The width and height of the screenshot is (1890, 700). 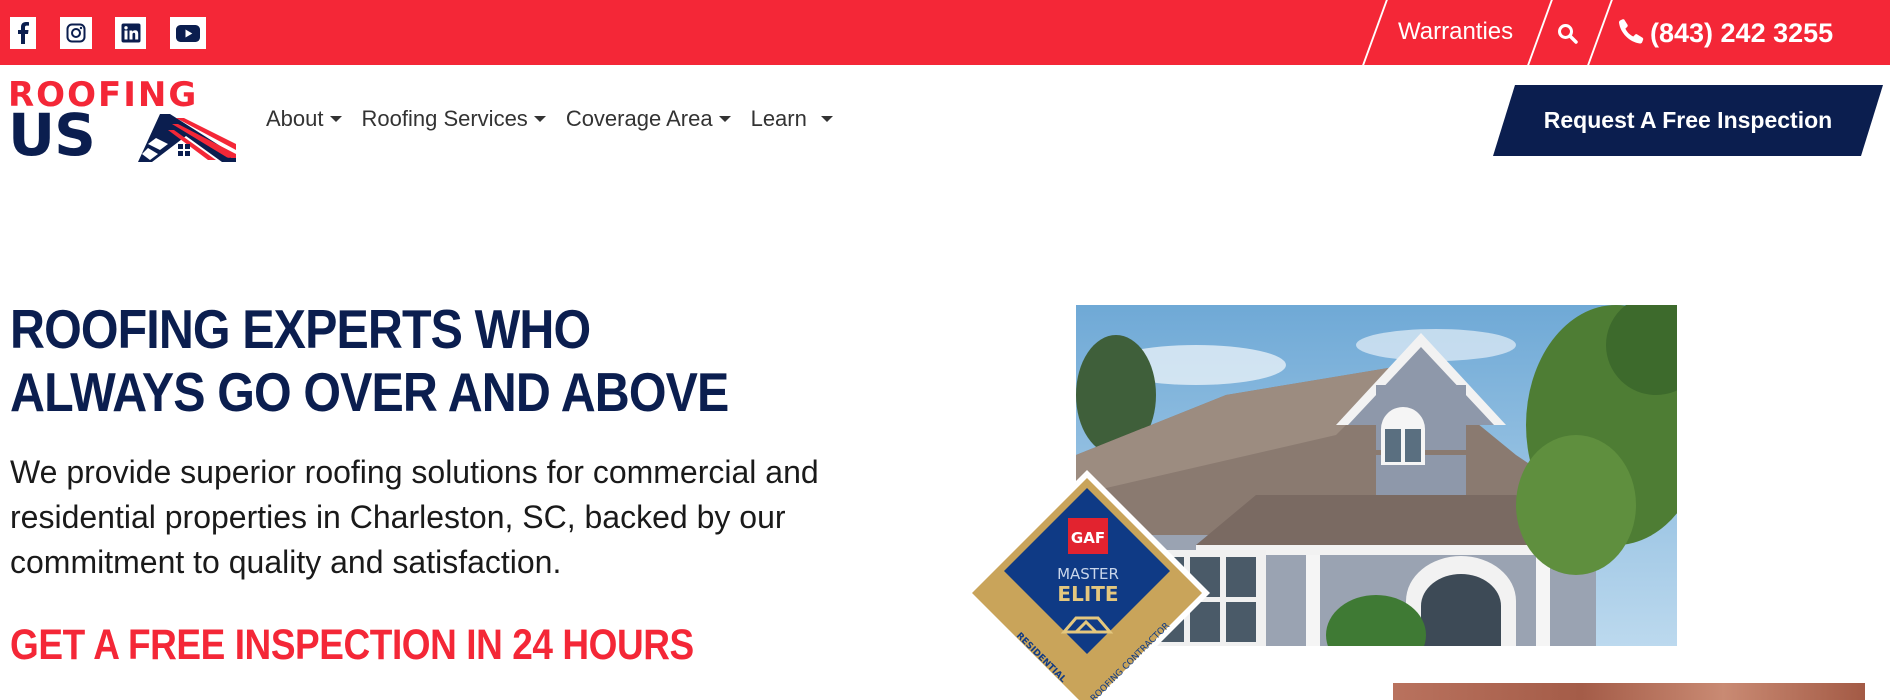 What do you see at coordinates (945, 32) in the screenshot?
I see `top-bar: Warranties (843) 242 3255` at bounding box center [945, 32].